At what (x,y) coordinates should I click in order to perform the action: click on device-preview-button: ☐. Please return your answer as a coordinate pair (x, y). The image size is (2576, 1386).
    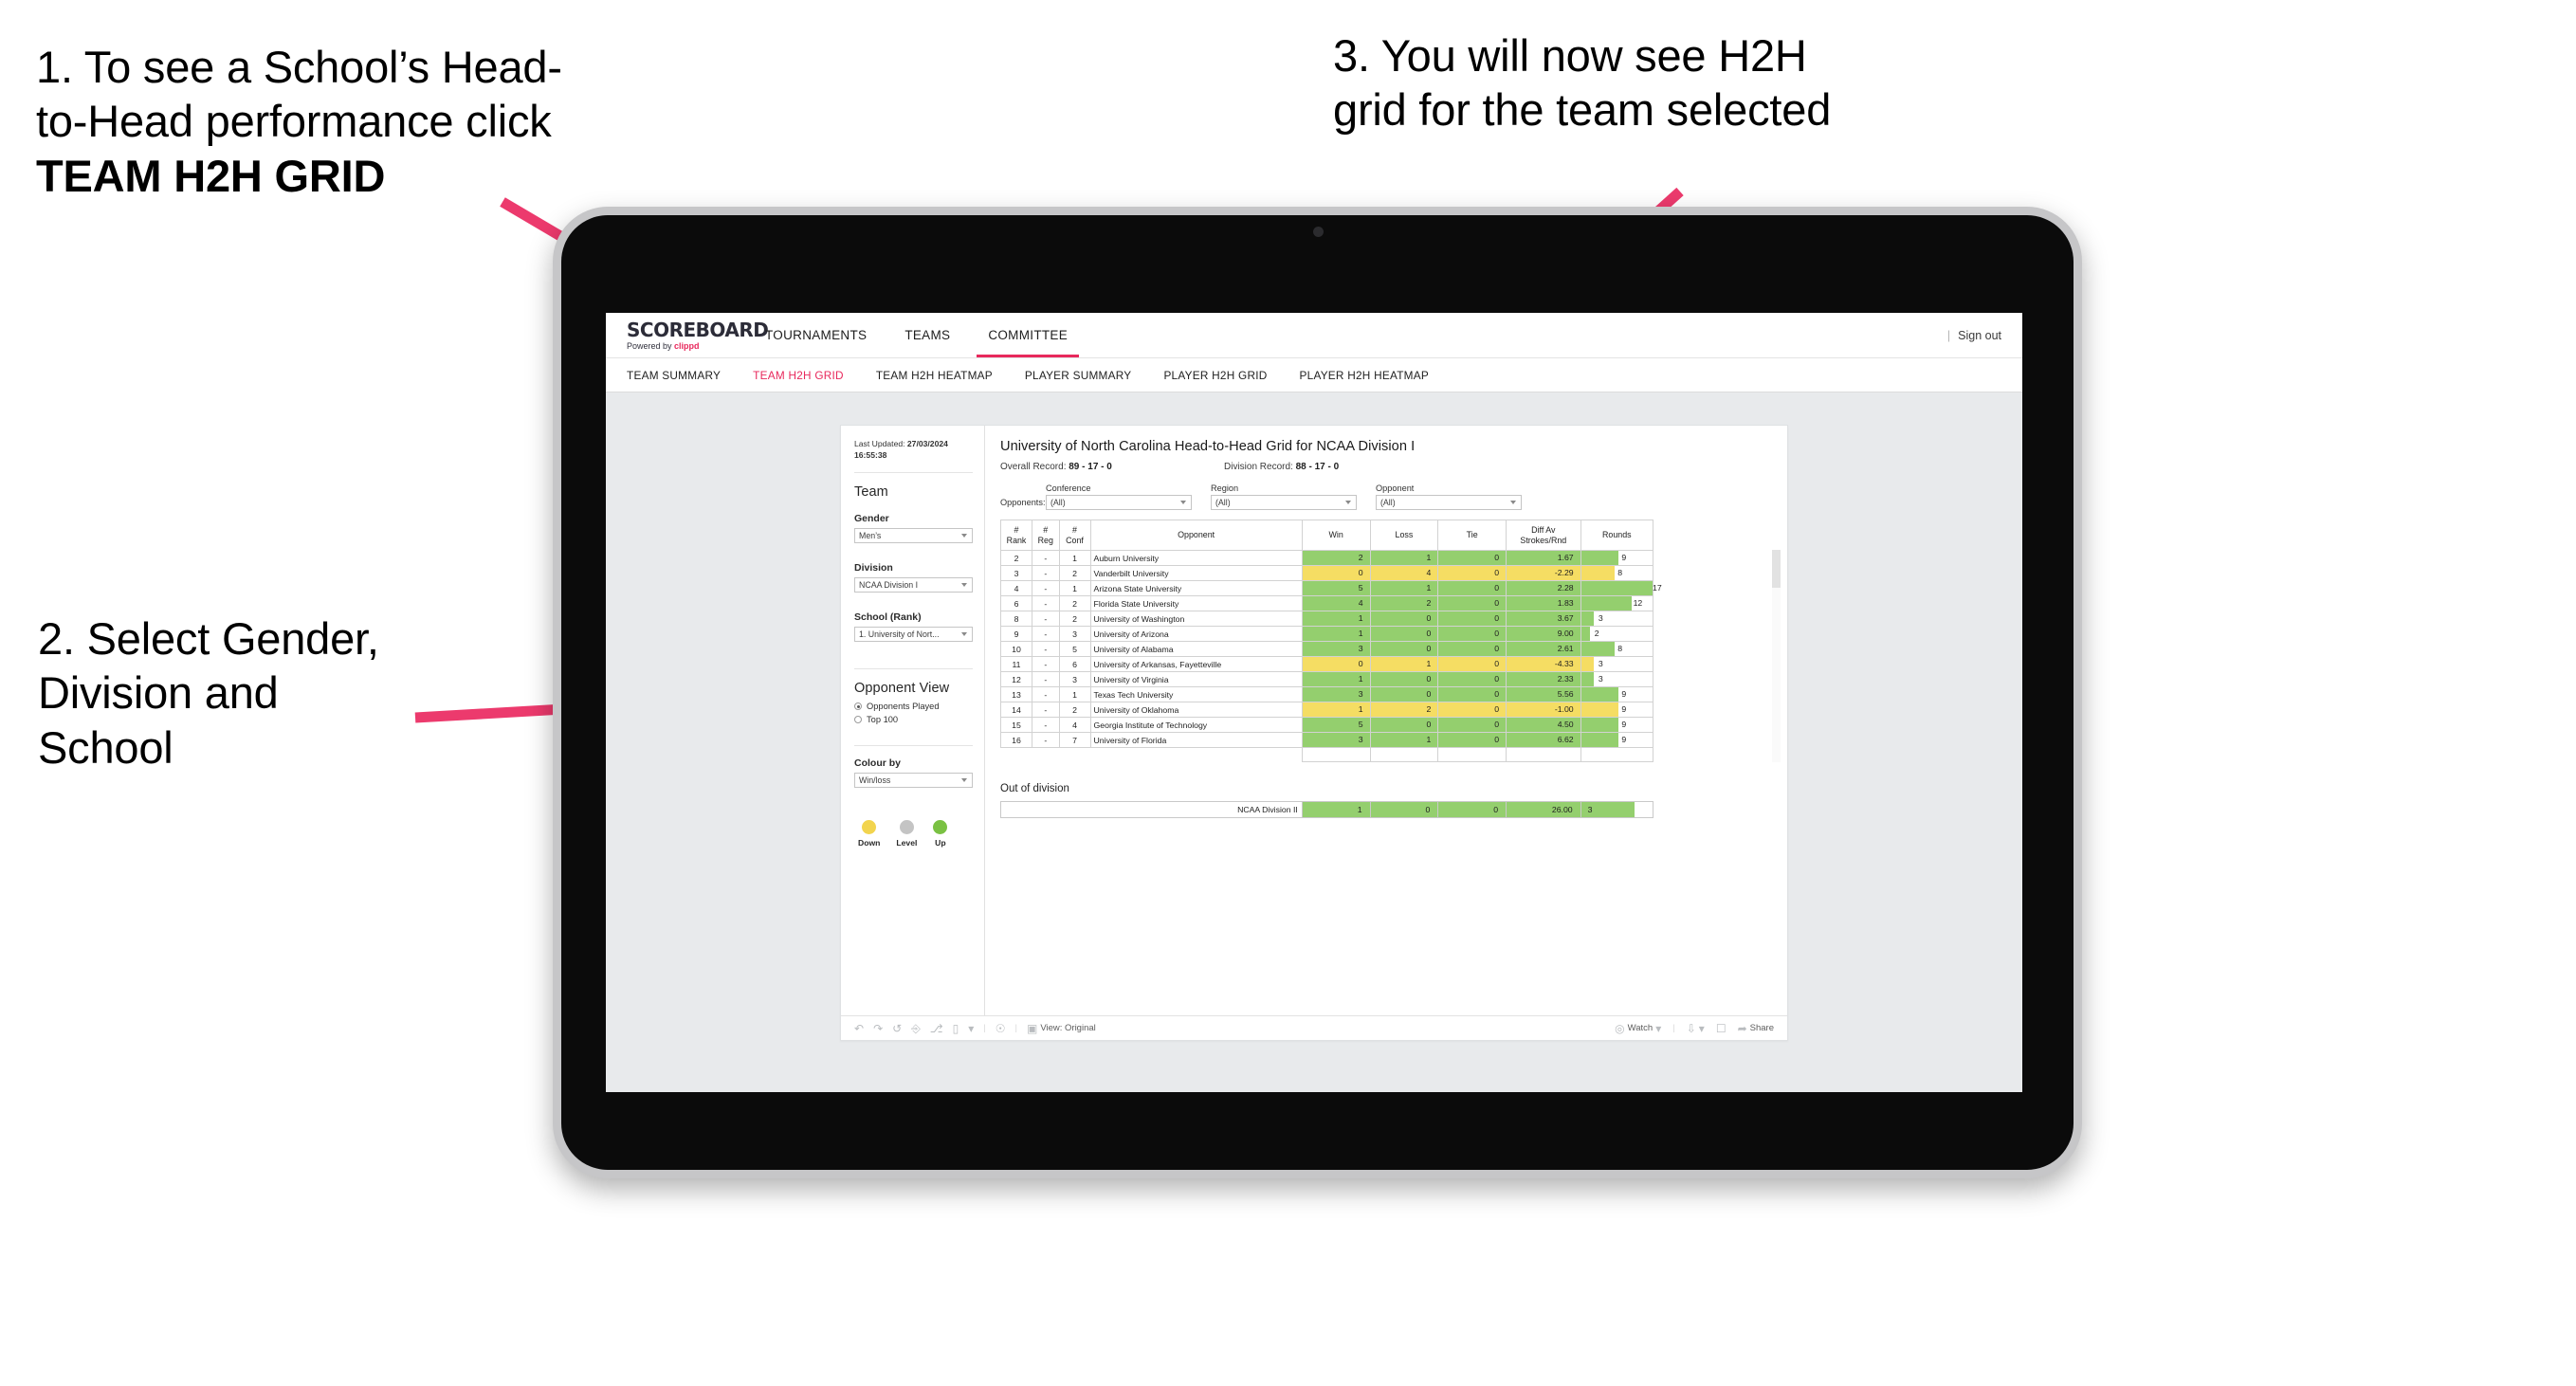
    Looking at the image, I should click on (1721, 1028).